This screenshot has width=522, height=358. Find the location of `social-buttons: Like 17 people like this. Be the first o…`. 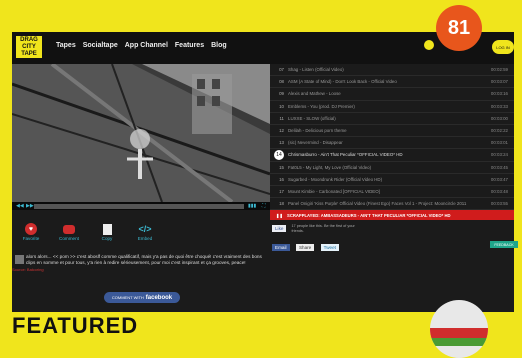

social-buttons: Like 17 people like this. Be the first o… is located at coordinates (332, 238).